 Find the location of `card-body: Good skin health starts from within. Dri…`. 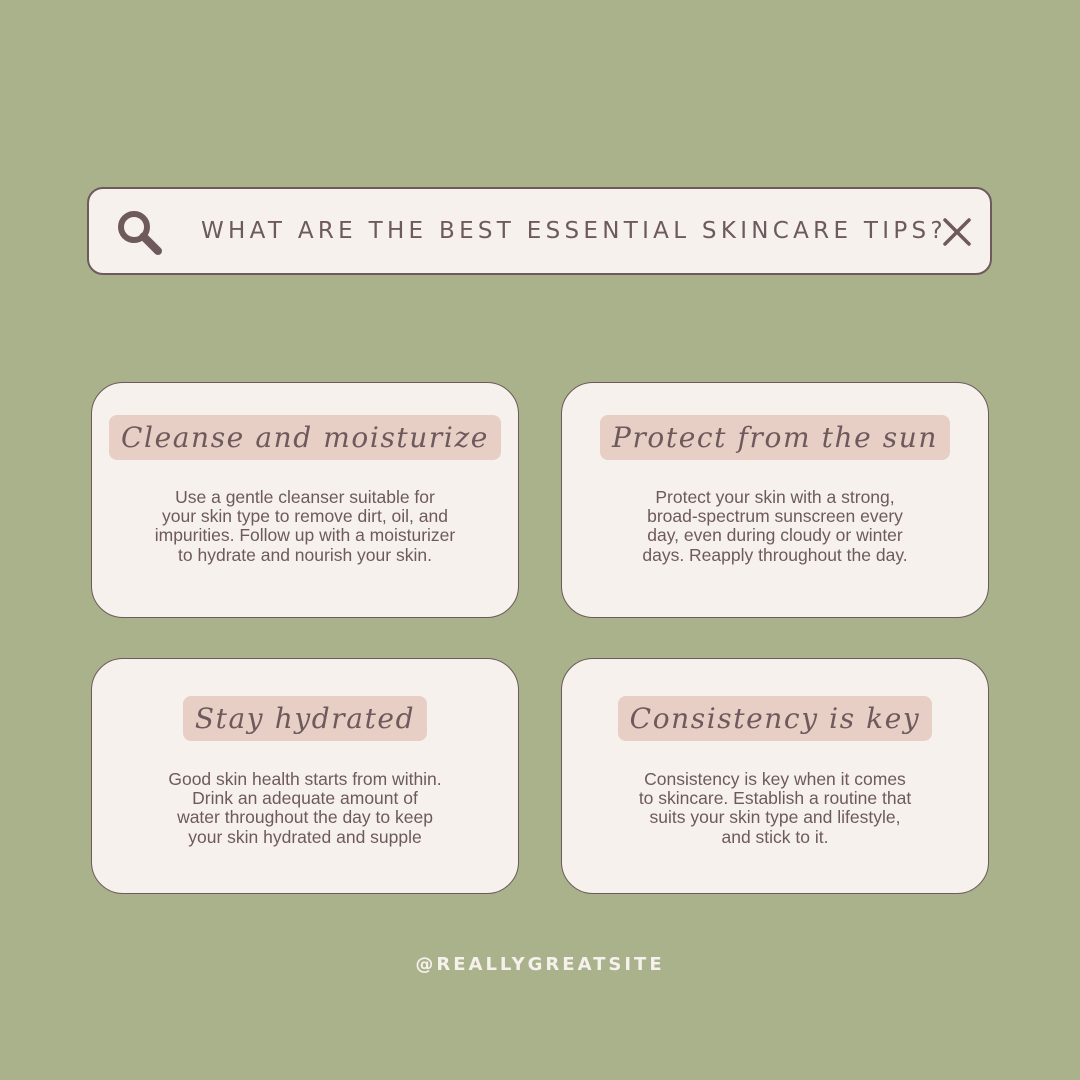

card-body: Good skin health starts from within. Dri… is located at coordinates (305, 808).